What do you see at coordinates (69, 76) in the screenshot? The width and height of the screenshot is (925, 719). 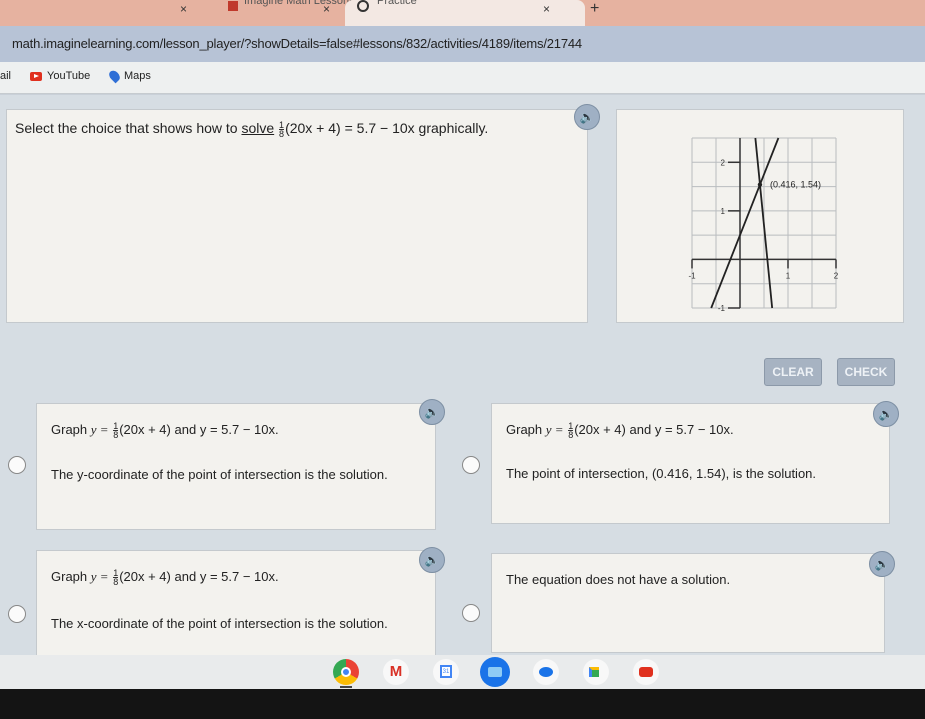 I see `bookmark-label: YouTube` at bounding box center [69, 76].